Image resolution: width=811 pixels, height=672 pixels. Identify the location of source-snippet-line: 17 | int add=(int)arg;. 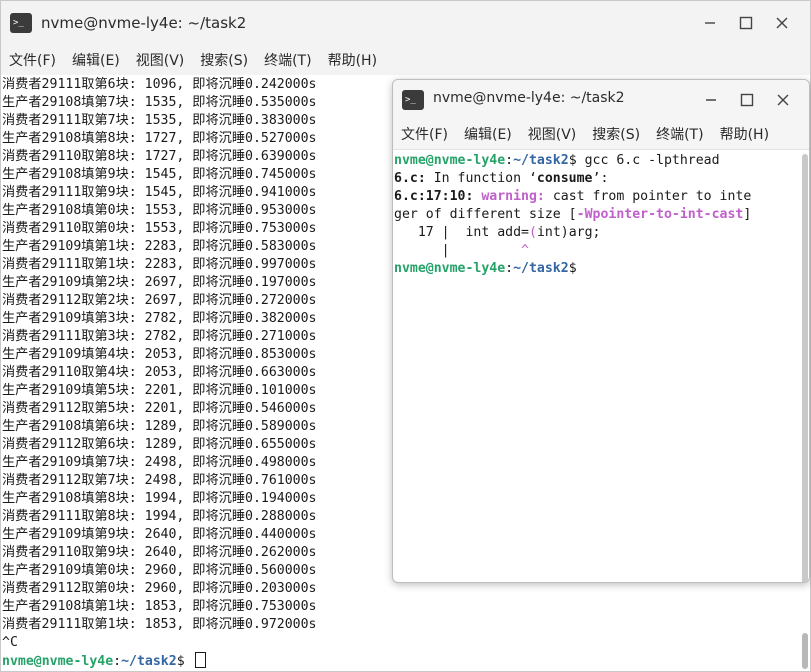
(596, 233).